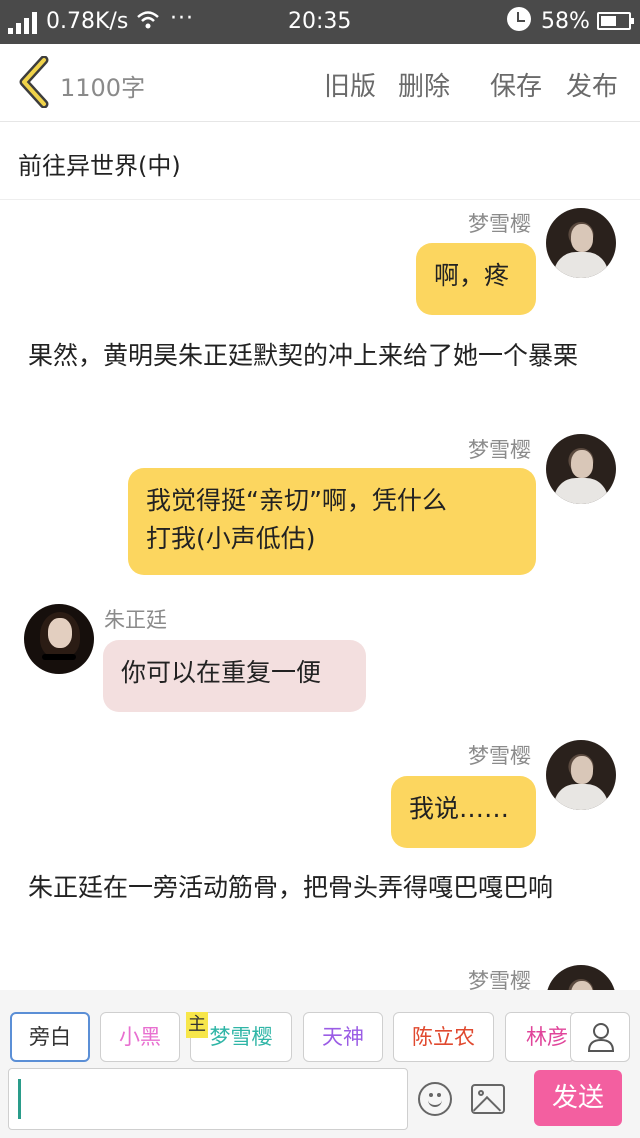  What do you see at coordinates (135, 620) in the screenshot?
I see `speaker-name: 朱正廷` at bounding box center [135, 620].